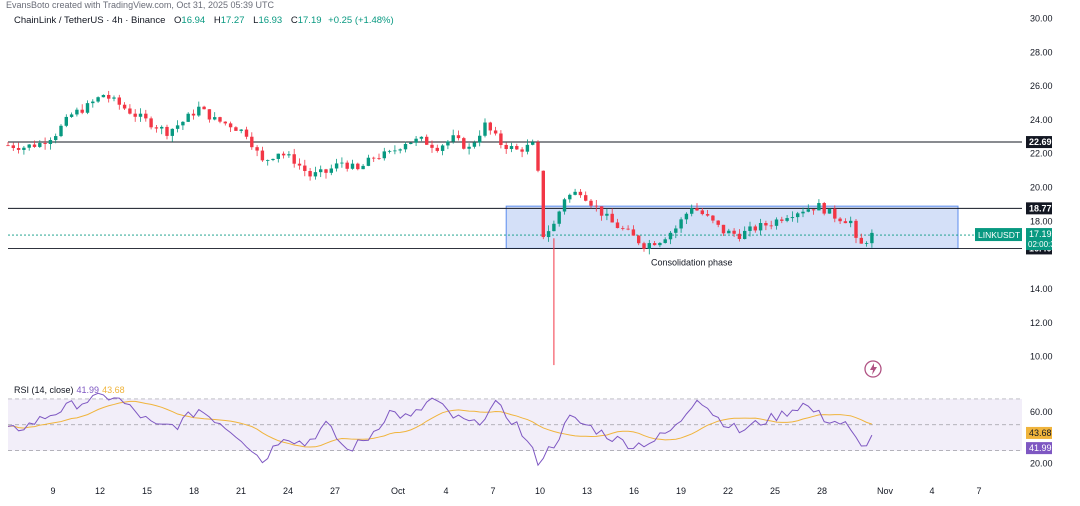 Image resolution: width=1080 pixels, height=506 pixels. What do you see at coordinates (1040, 234) in the screenshot?
I see `current-price-value: 17.19` at bounding box center [1040, 234].